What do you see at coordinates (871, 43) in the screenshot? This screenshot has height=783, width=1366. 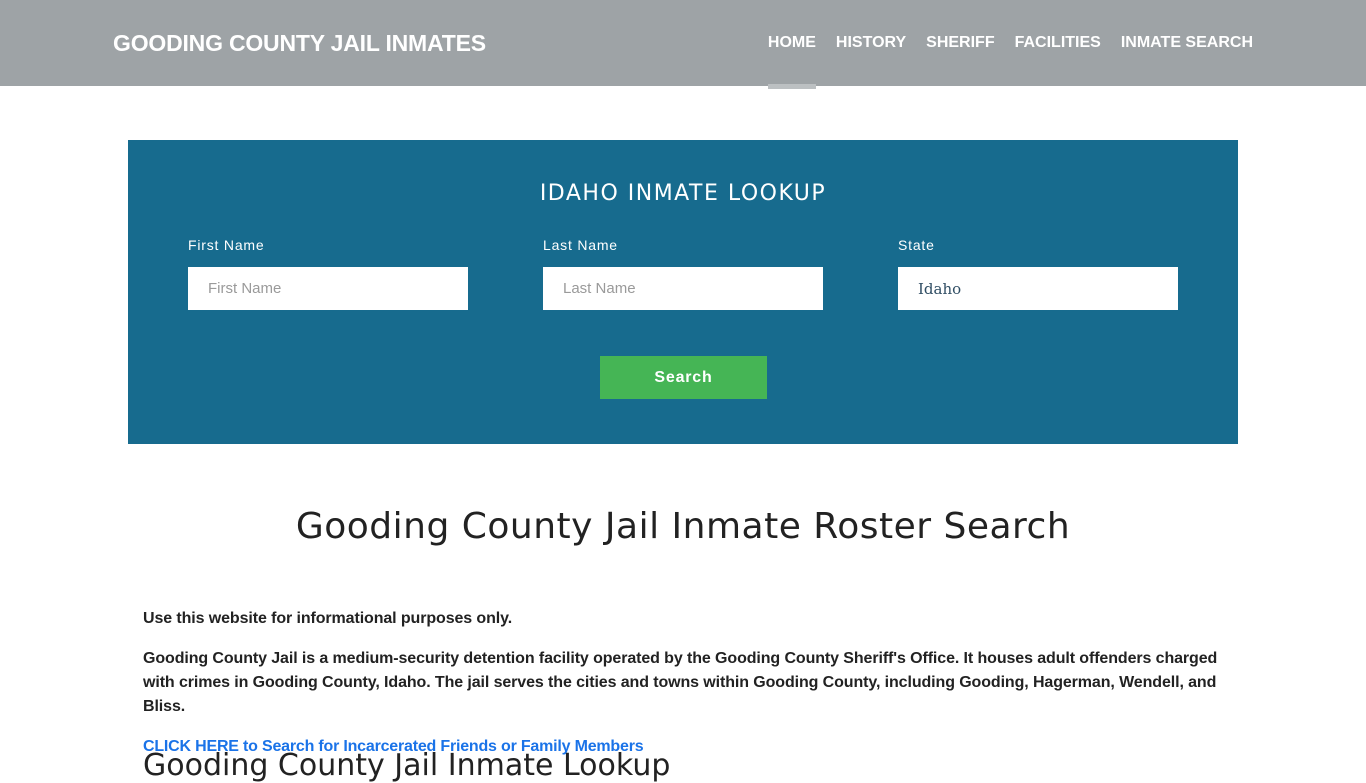 I see `nav-item-history: HISTORY` at bounding box center [871, 43].